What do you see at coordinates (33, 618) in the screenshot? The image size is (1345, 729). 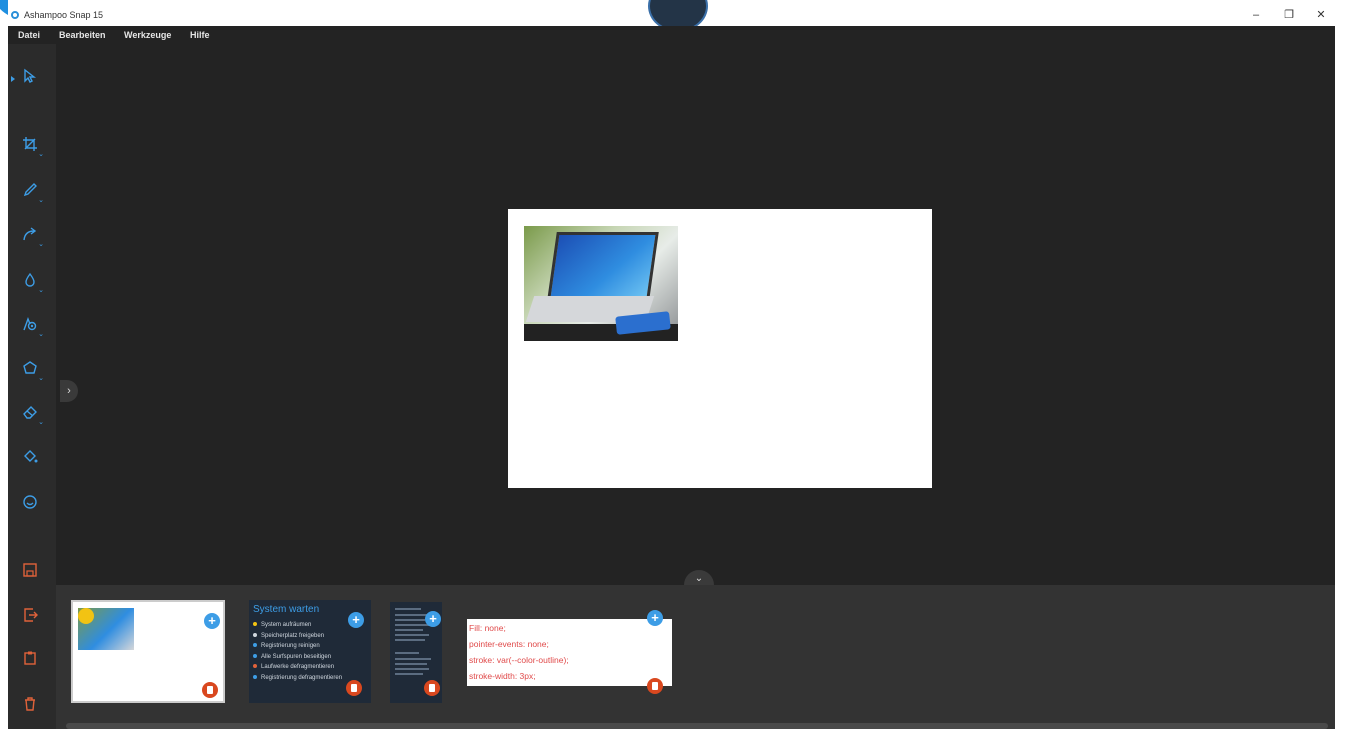 I see `export-icon` at bounding box center [33, 618].